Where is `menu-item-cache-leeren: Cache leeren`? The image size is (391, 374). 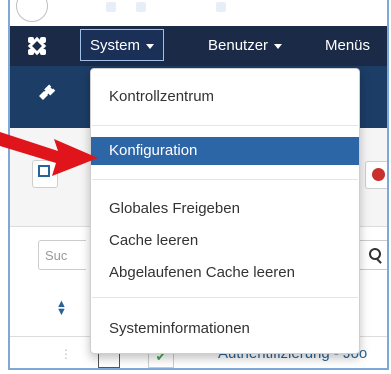 menu-item-cache-leeren: Cache leeren is located at coordinates (225, 241).